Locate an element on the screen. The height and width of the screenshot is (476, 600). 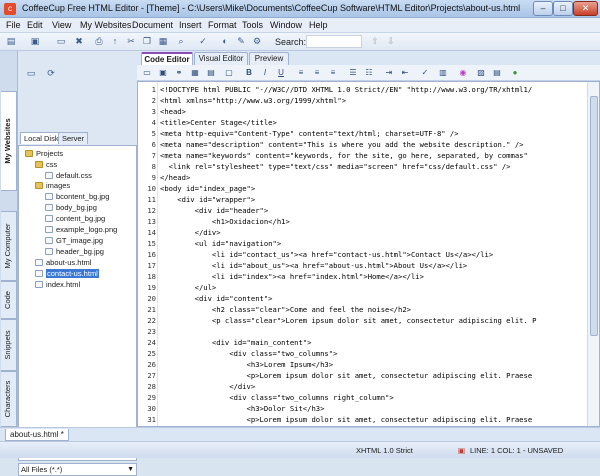
menu-window: Window is located at coordinates (286, 25).